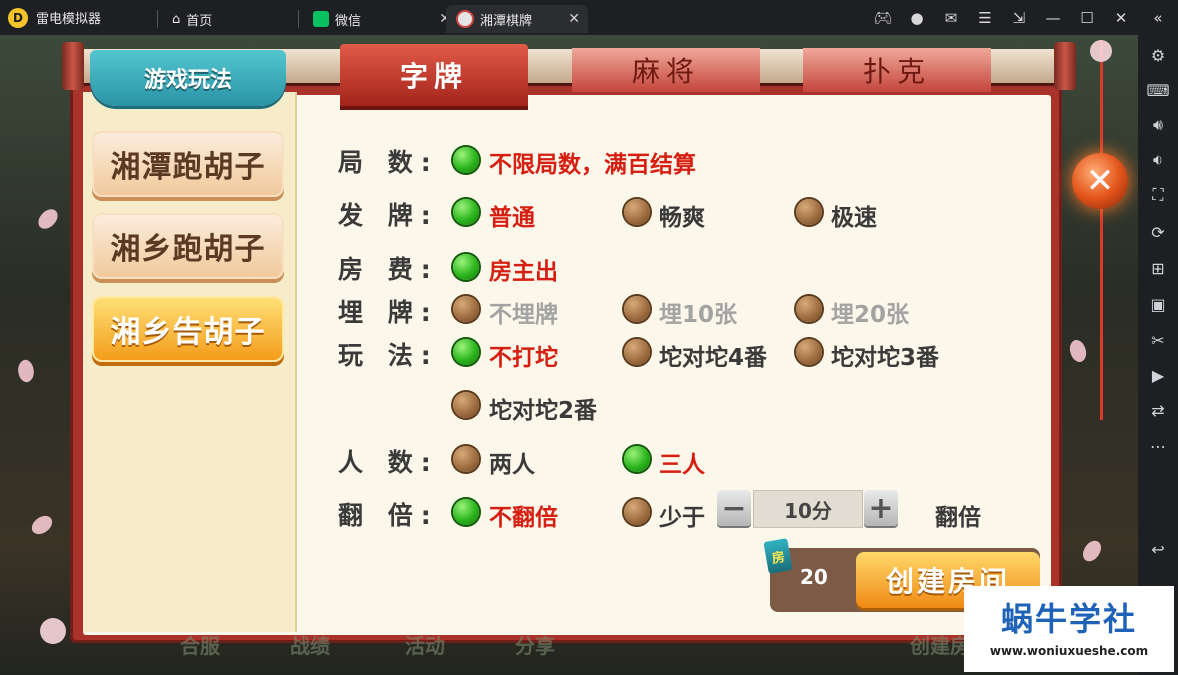  Describe the element at coordinates (1158, 549) in the screenshot. I see `back-icon: ↩` at that location.